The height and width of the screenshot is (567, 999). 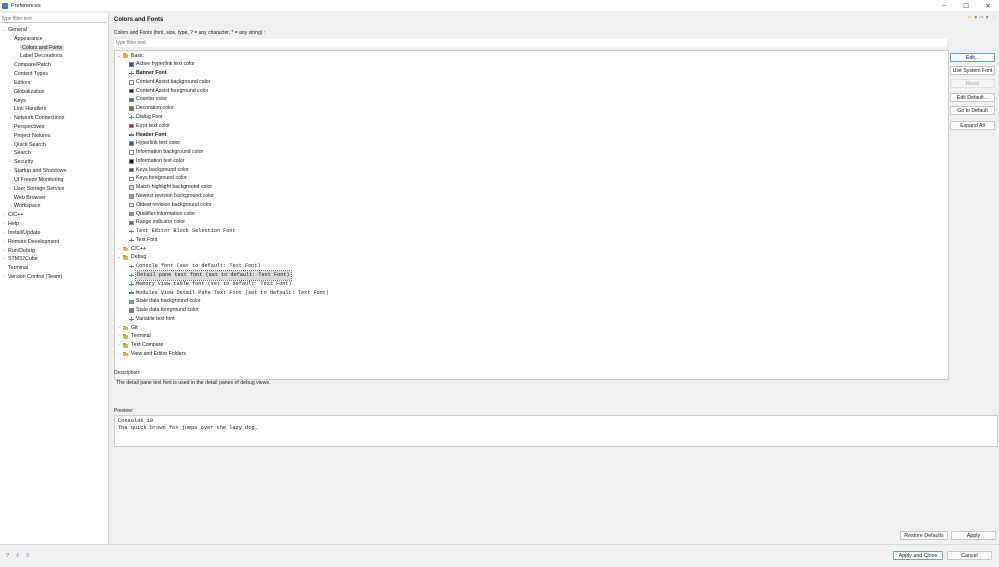 What do you see at coordinates (35, 180) in the screenshot?
I see `nav-item: UI Freeze Monitoring` at bounding box center [35, 180].